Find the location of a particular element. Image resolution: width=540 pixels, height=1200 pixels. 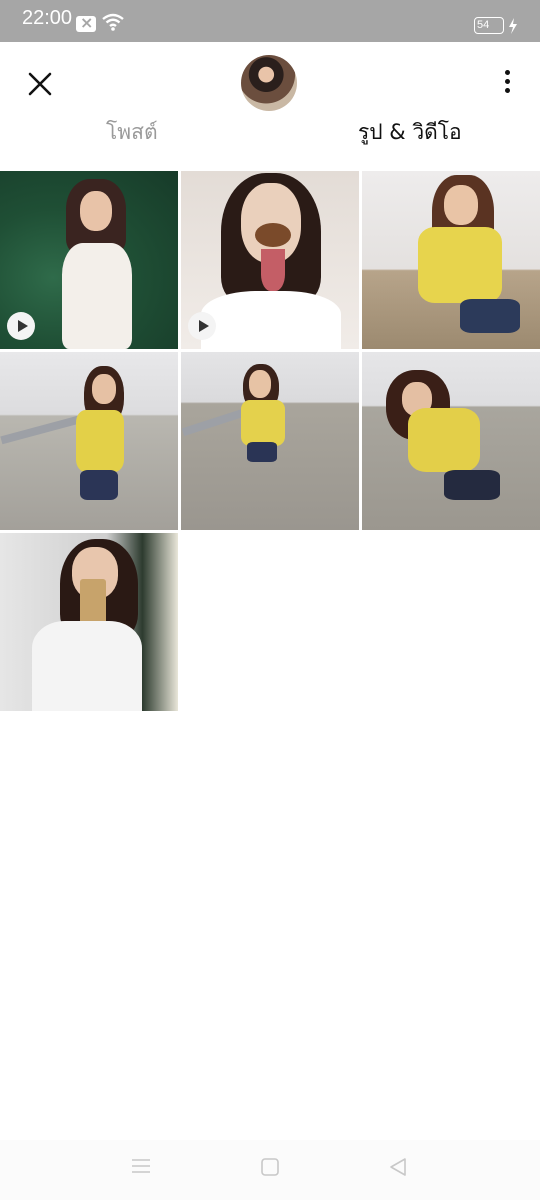

back-icon is located at coordinates (398, 1167).